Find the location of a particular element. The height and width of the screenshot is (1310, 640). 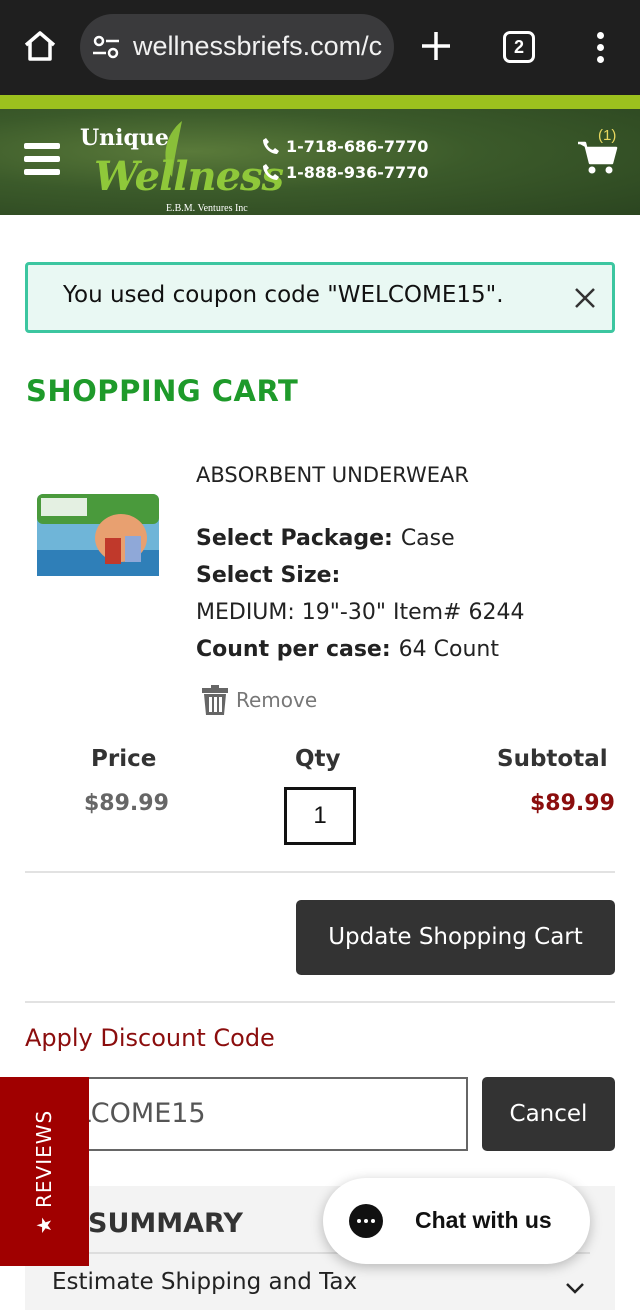

logo-unique-text: Unique is located at coordinates (124, 138).